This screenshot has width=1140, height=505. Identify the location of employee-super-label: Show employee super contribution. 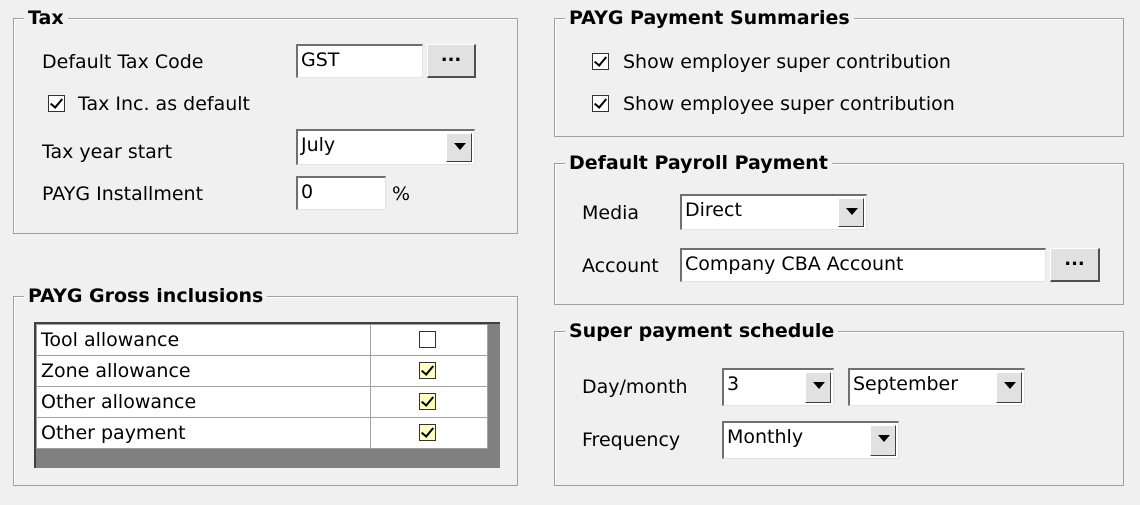
(789, 104).